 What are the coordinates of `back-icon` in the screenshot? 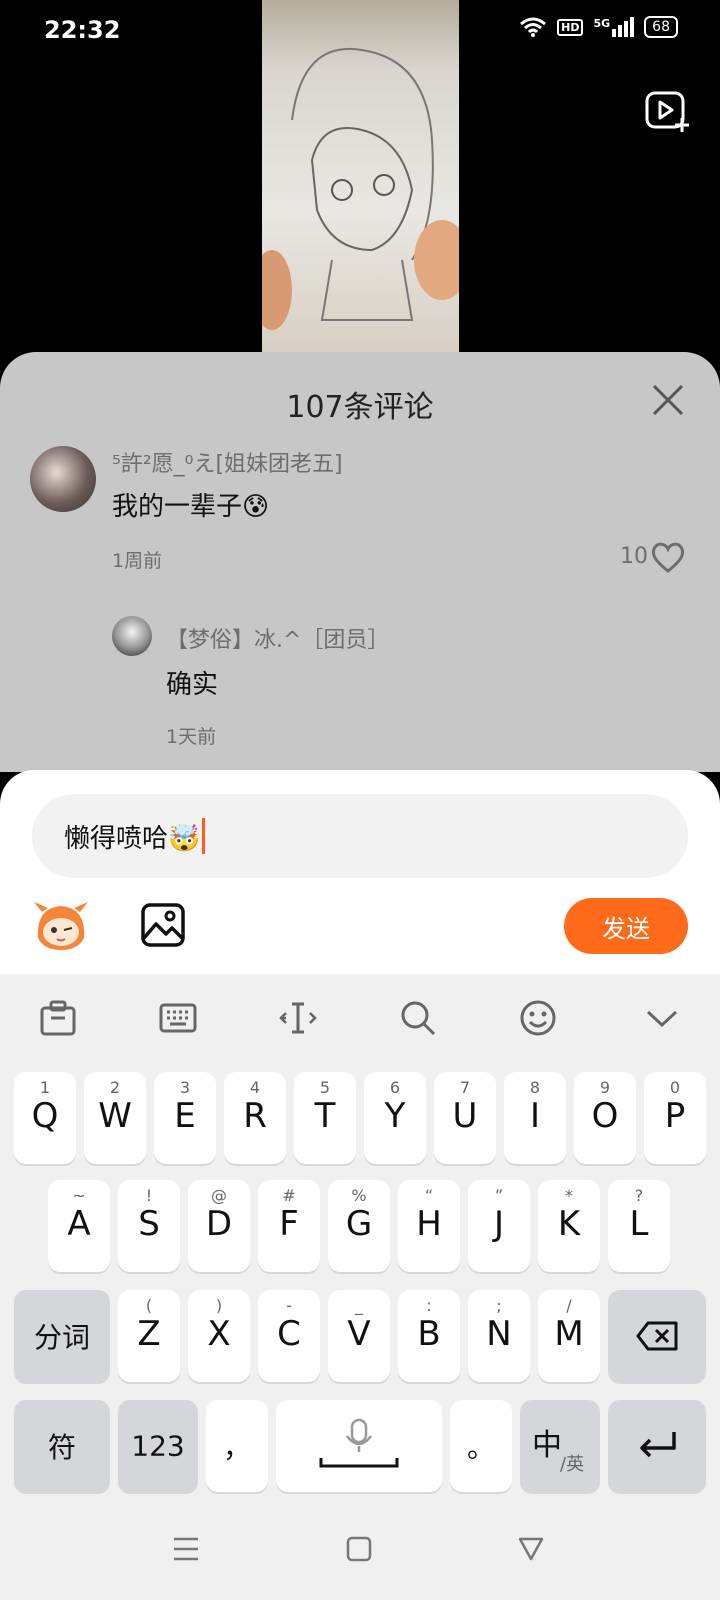 It's located at (531, 1549).